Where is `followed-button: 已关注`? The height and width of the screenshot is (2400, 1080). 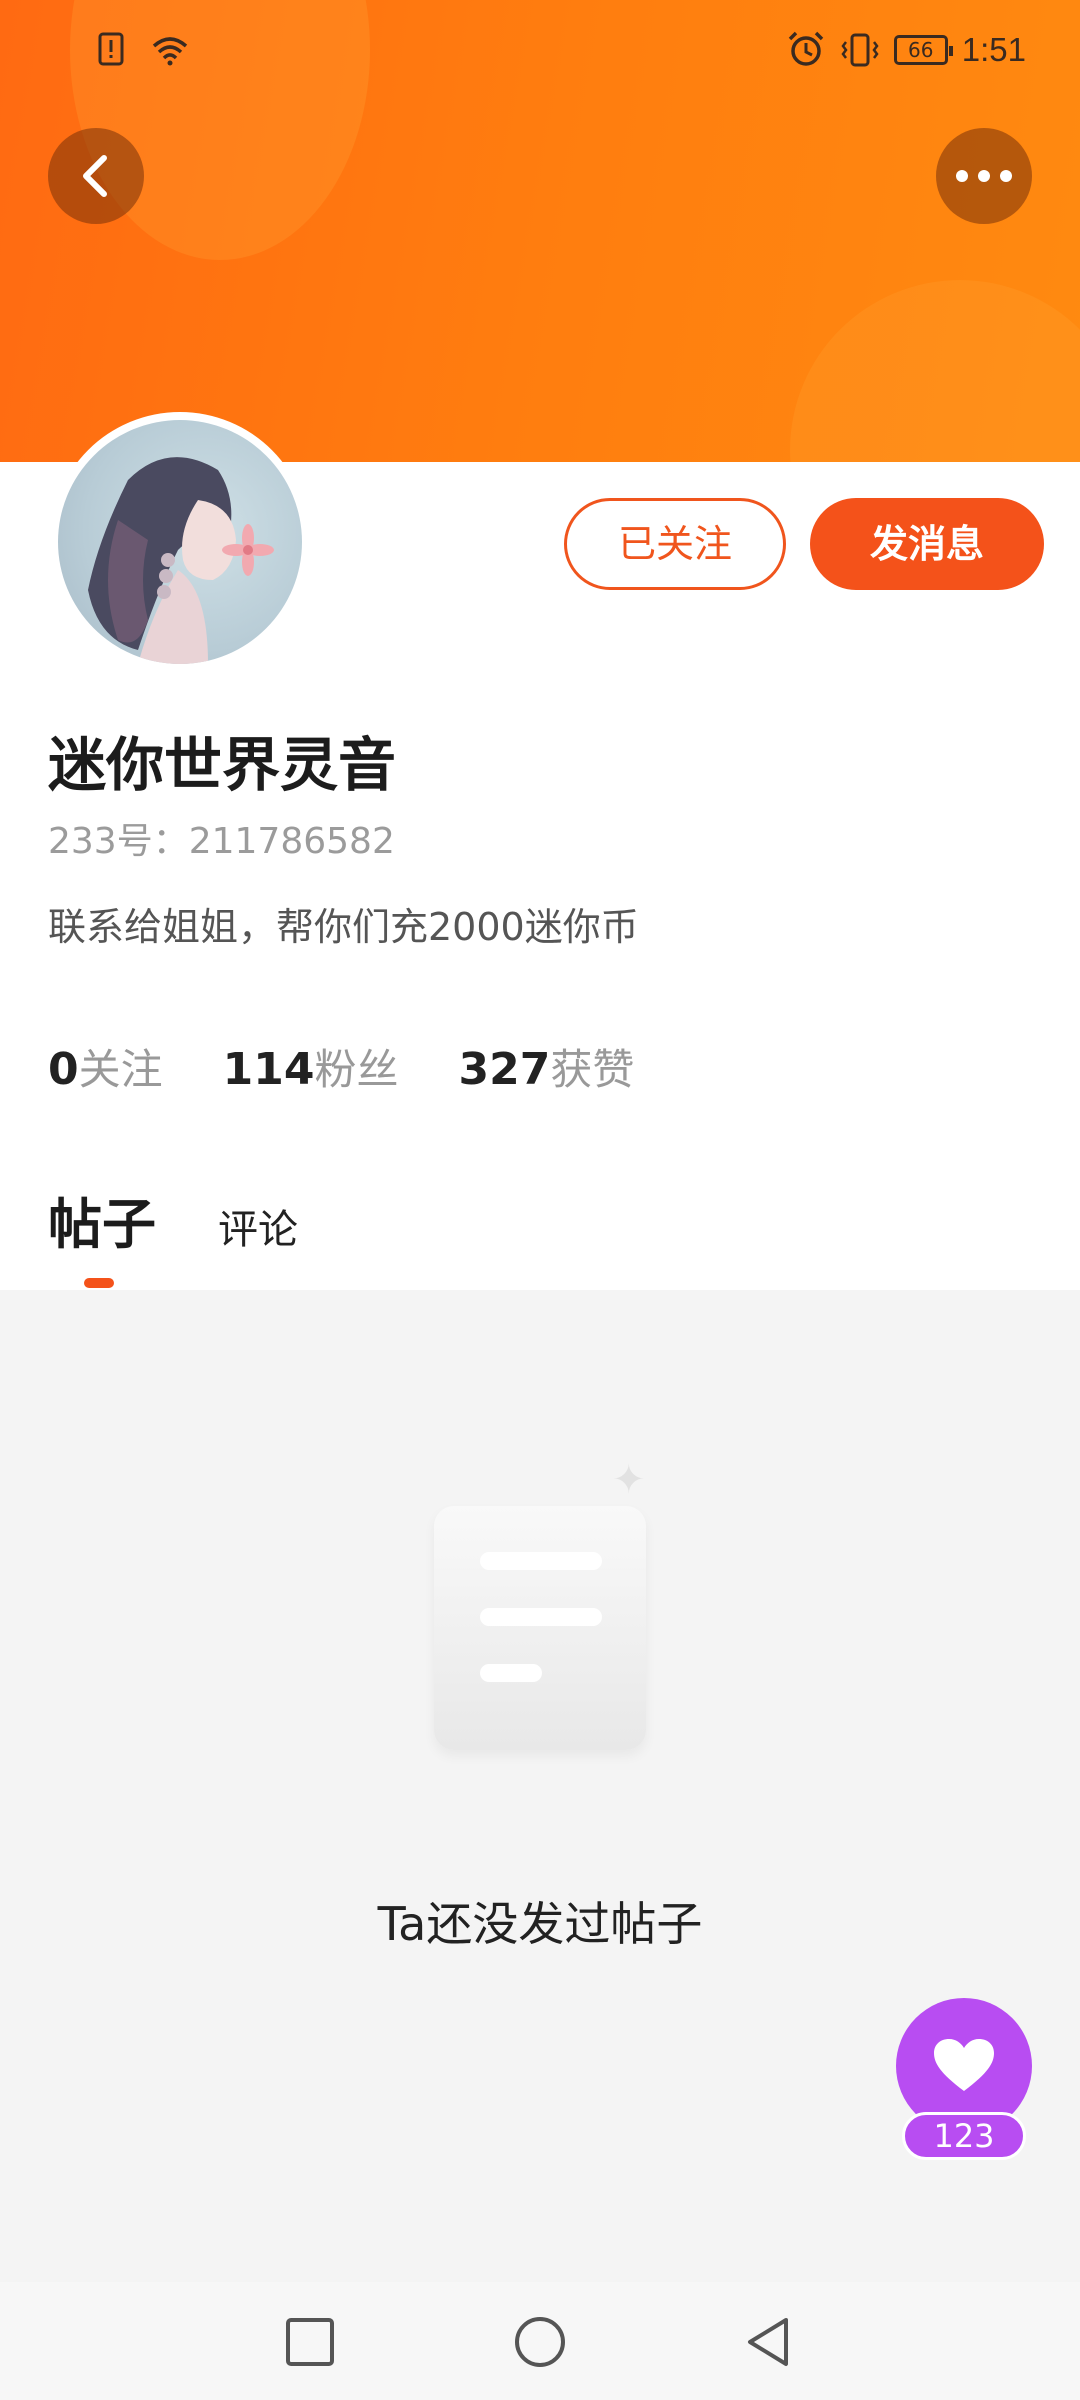
followed-button: 已关注 is located at coordinates (675, 544).